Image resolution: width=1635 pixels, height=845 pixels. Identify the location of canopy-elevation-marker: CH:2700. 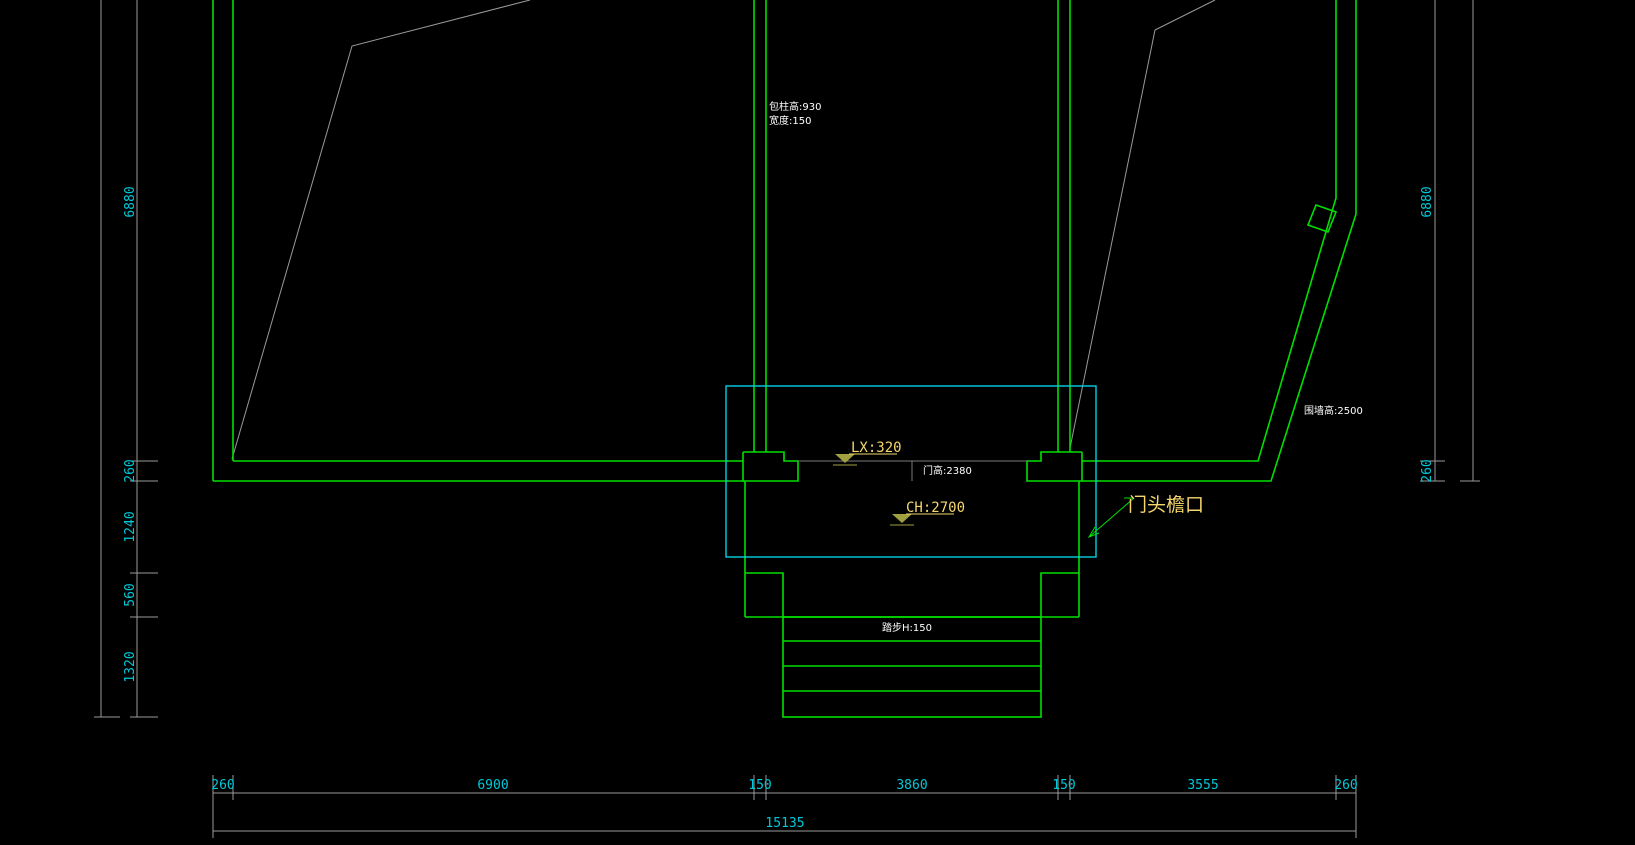
(927, 513).